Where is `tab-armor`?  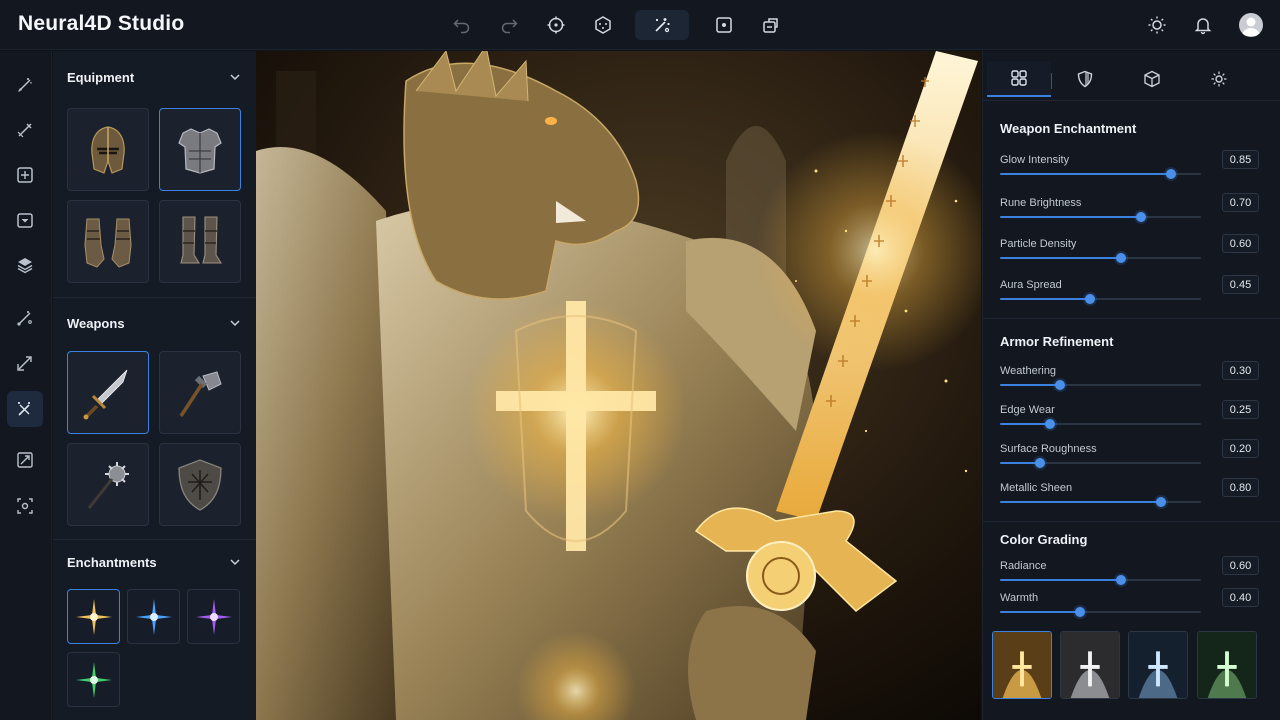 tab-armor is located at coordinates (1085, 79).